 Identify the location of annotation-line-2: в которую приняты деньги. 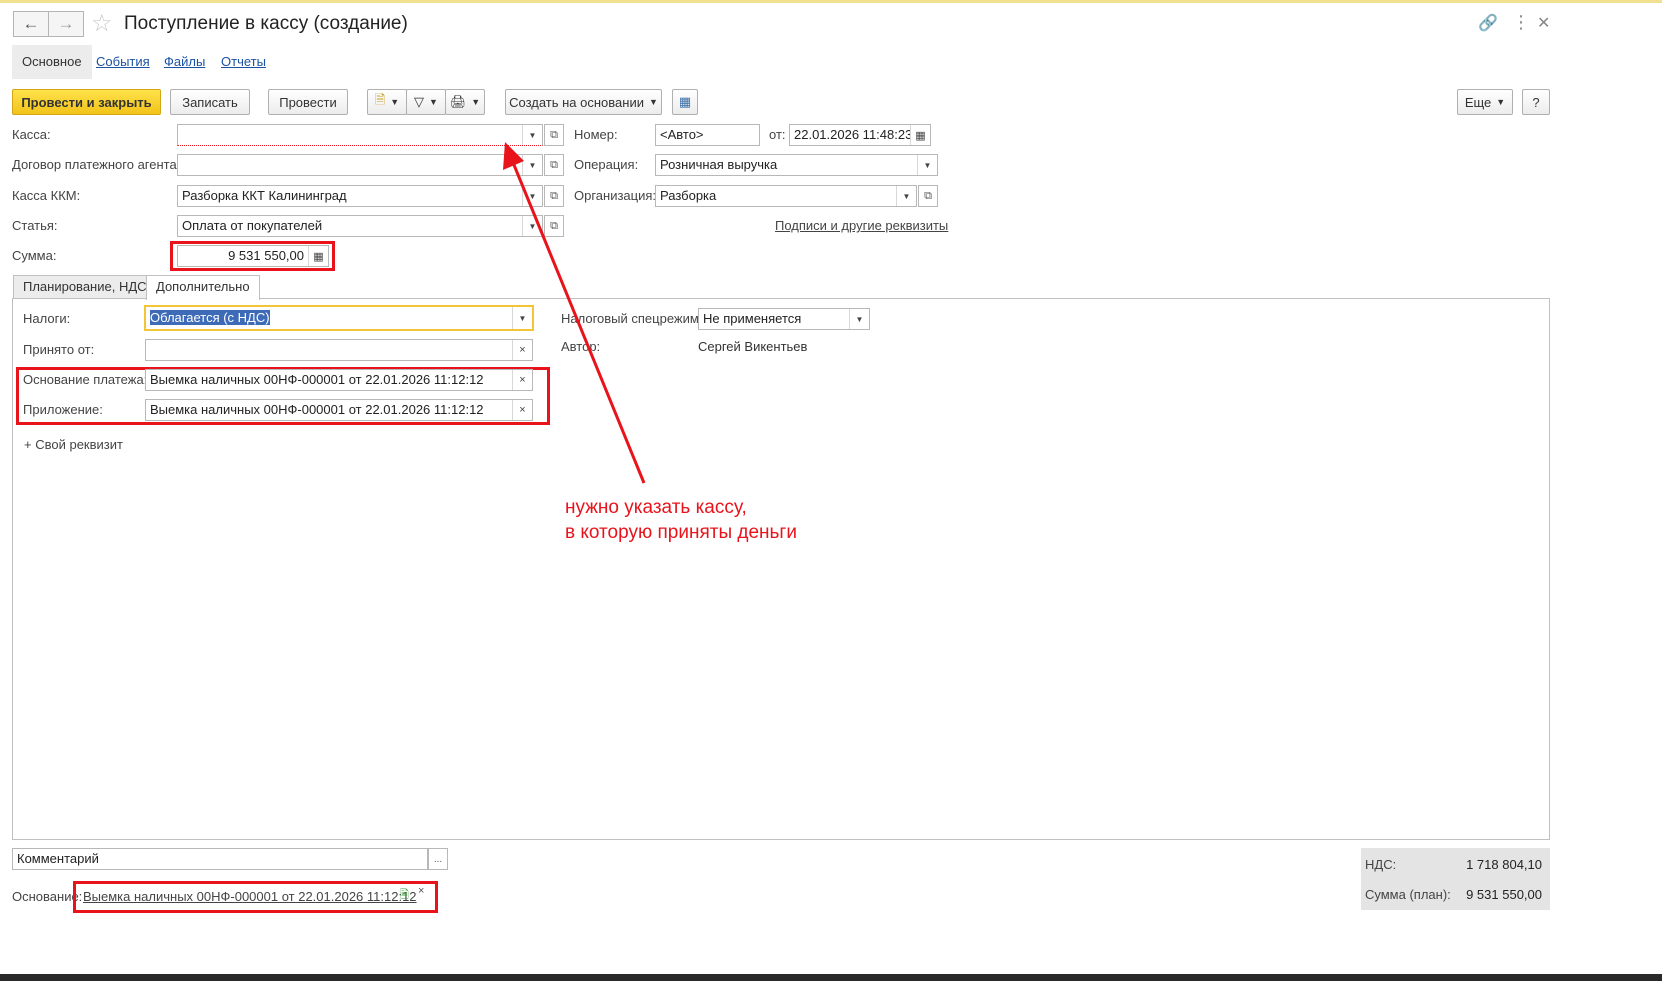
(681, 532).